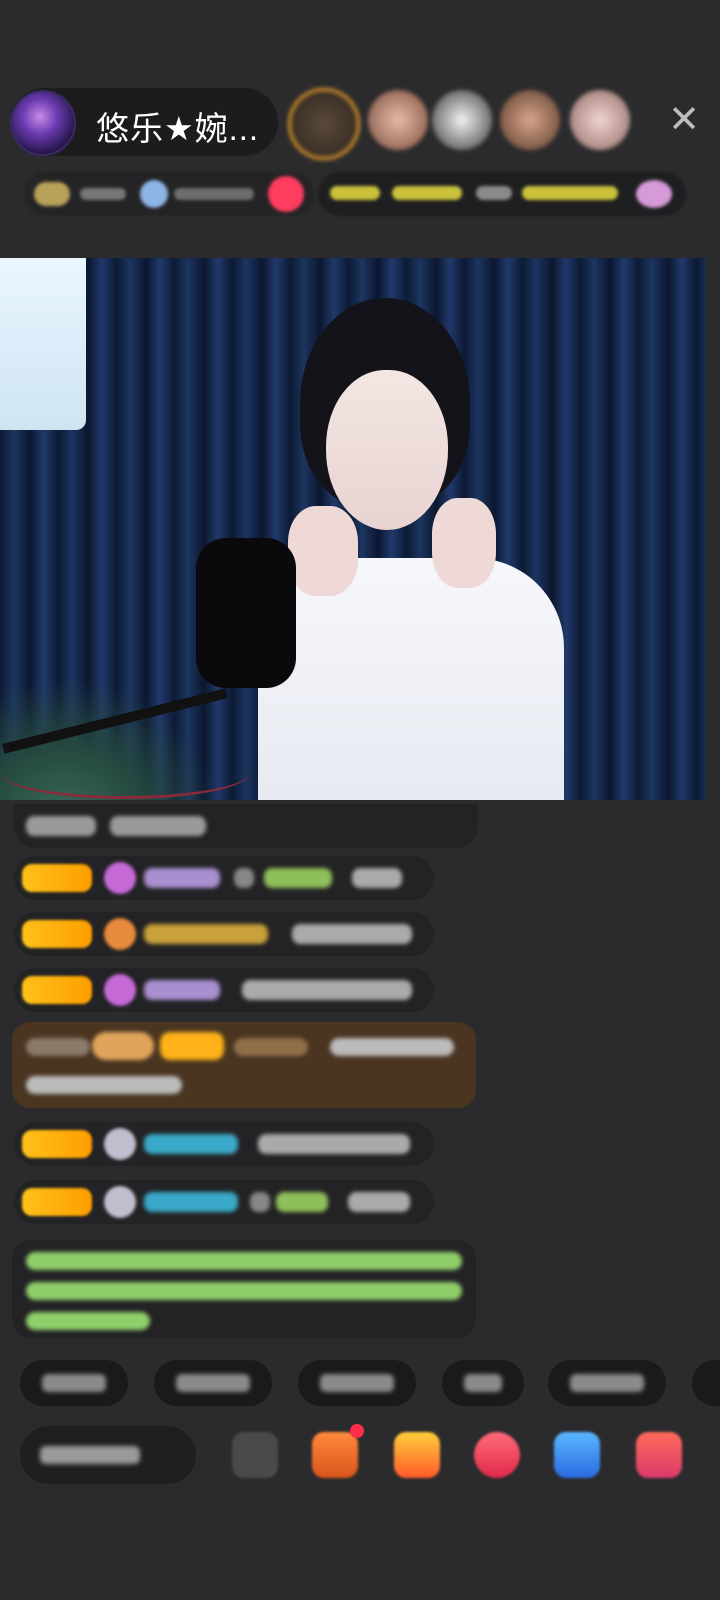  I want to click on treasure-box-icon, so click(417, 1455).